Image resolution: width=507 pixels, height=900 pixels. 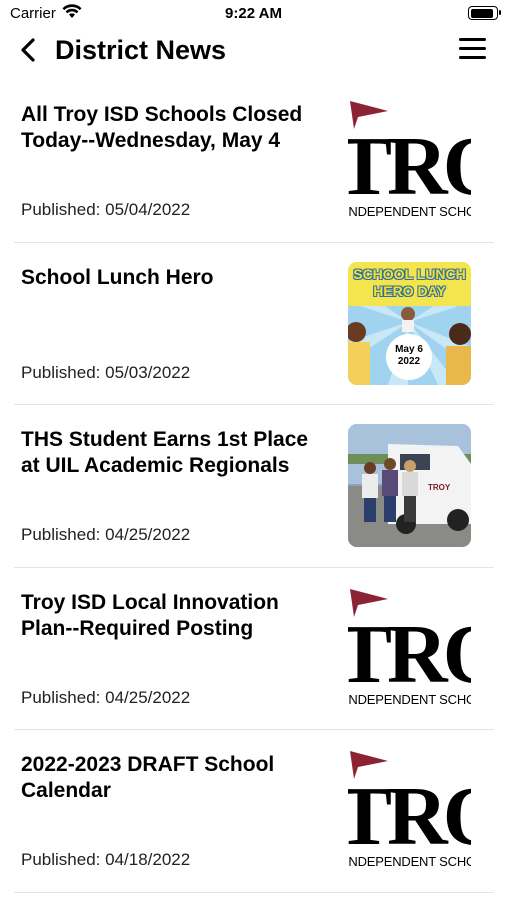 I want to click on page-title: District News, so click(x=141, y=50).